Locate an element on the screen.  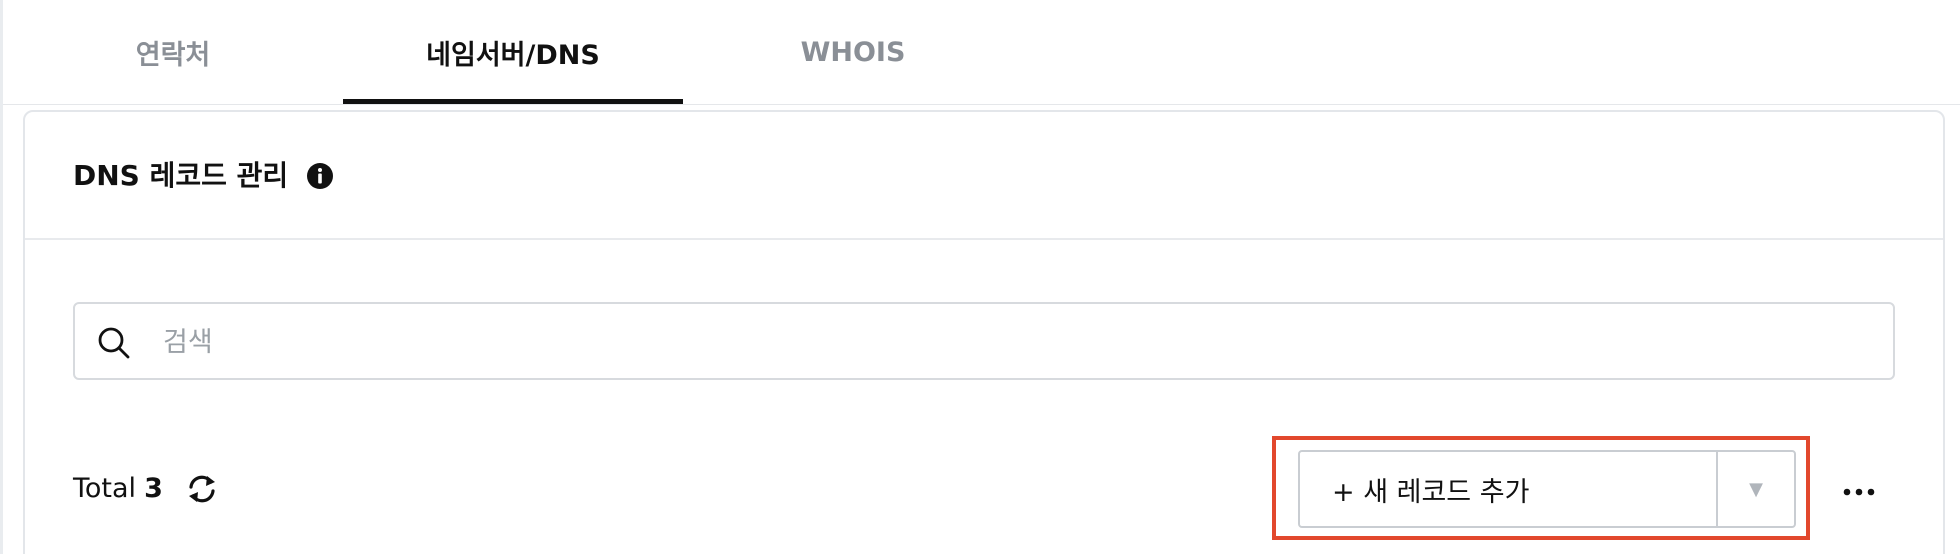
search-input is located at coordinates (1013, 342).